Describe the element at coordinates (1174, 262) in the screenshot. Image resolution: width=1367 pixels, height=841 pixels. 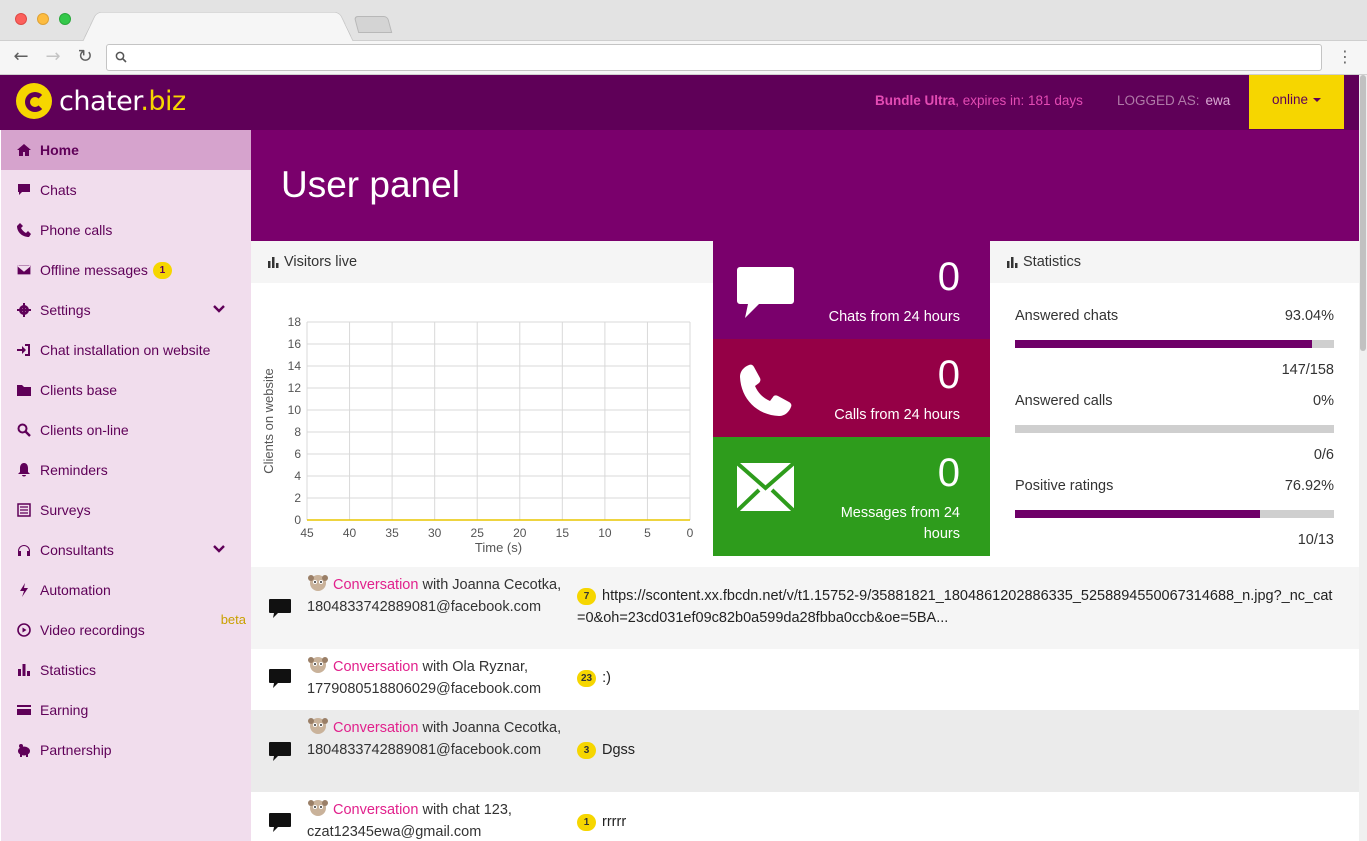
I see `statistics-panel-header: Statistics` at that location.